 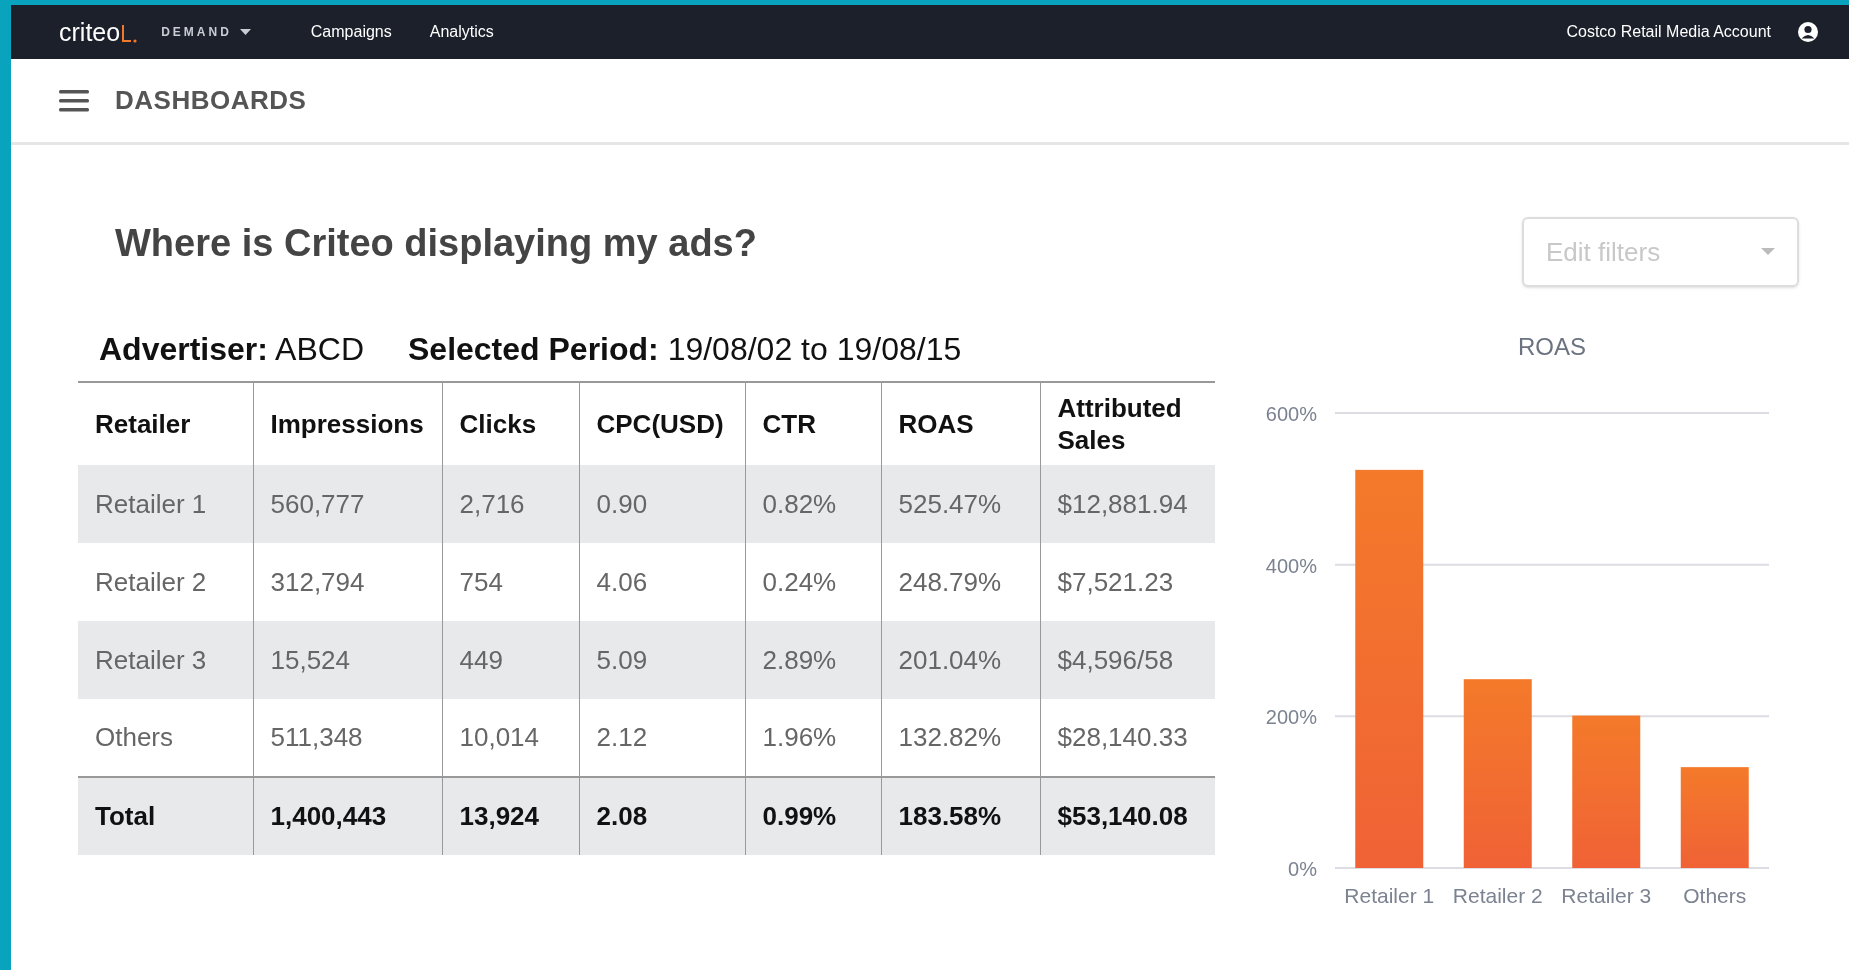 What do you see at coordinates (165, 816) in the screenshot?
I see `total-cell: Total` at bounding box center [165, 816].